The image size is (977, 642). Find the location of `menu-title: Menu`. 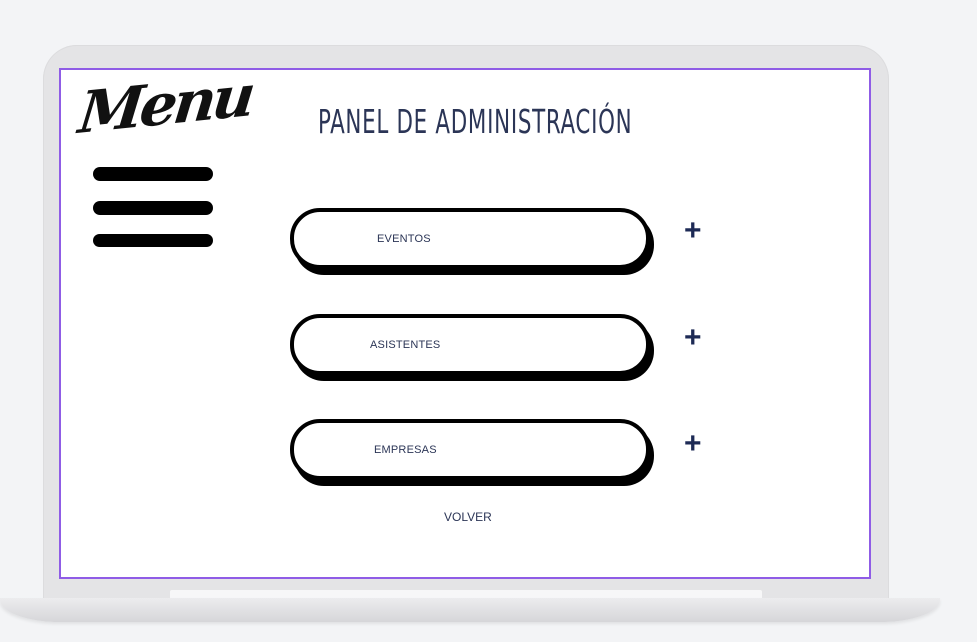

menu-title: Menu is located at coordinates (165, 104).